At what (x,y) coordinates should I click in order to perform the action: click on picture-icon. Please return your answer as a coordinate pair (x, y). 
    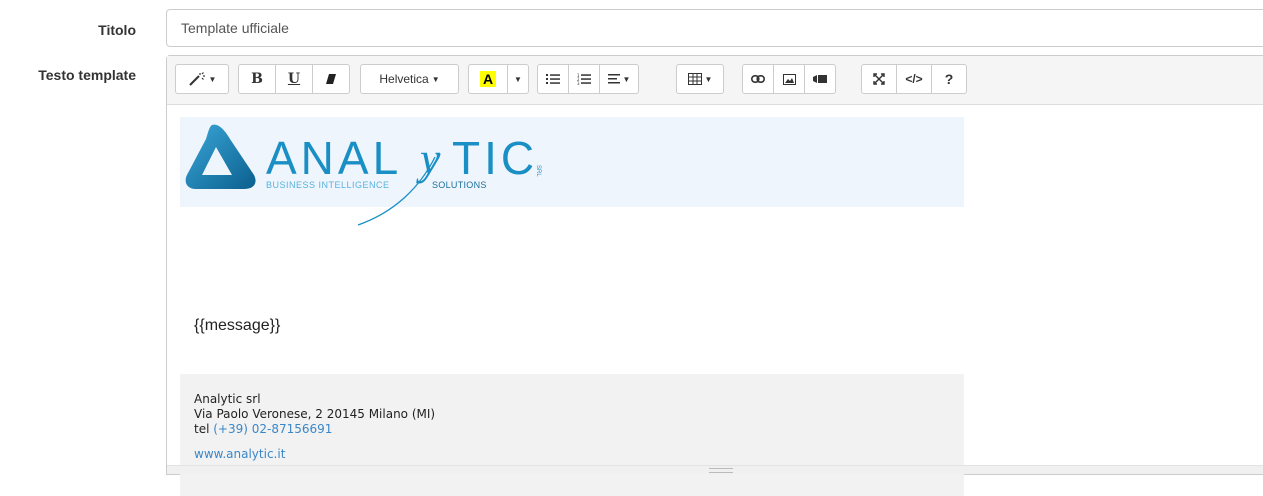
    Looking at the image, I should click on (789, 79).